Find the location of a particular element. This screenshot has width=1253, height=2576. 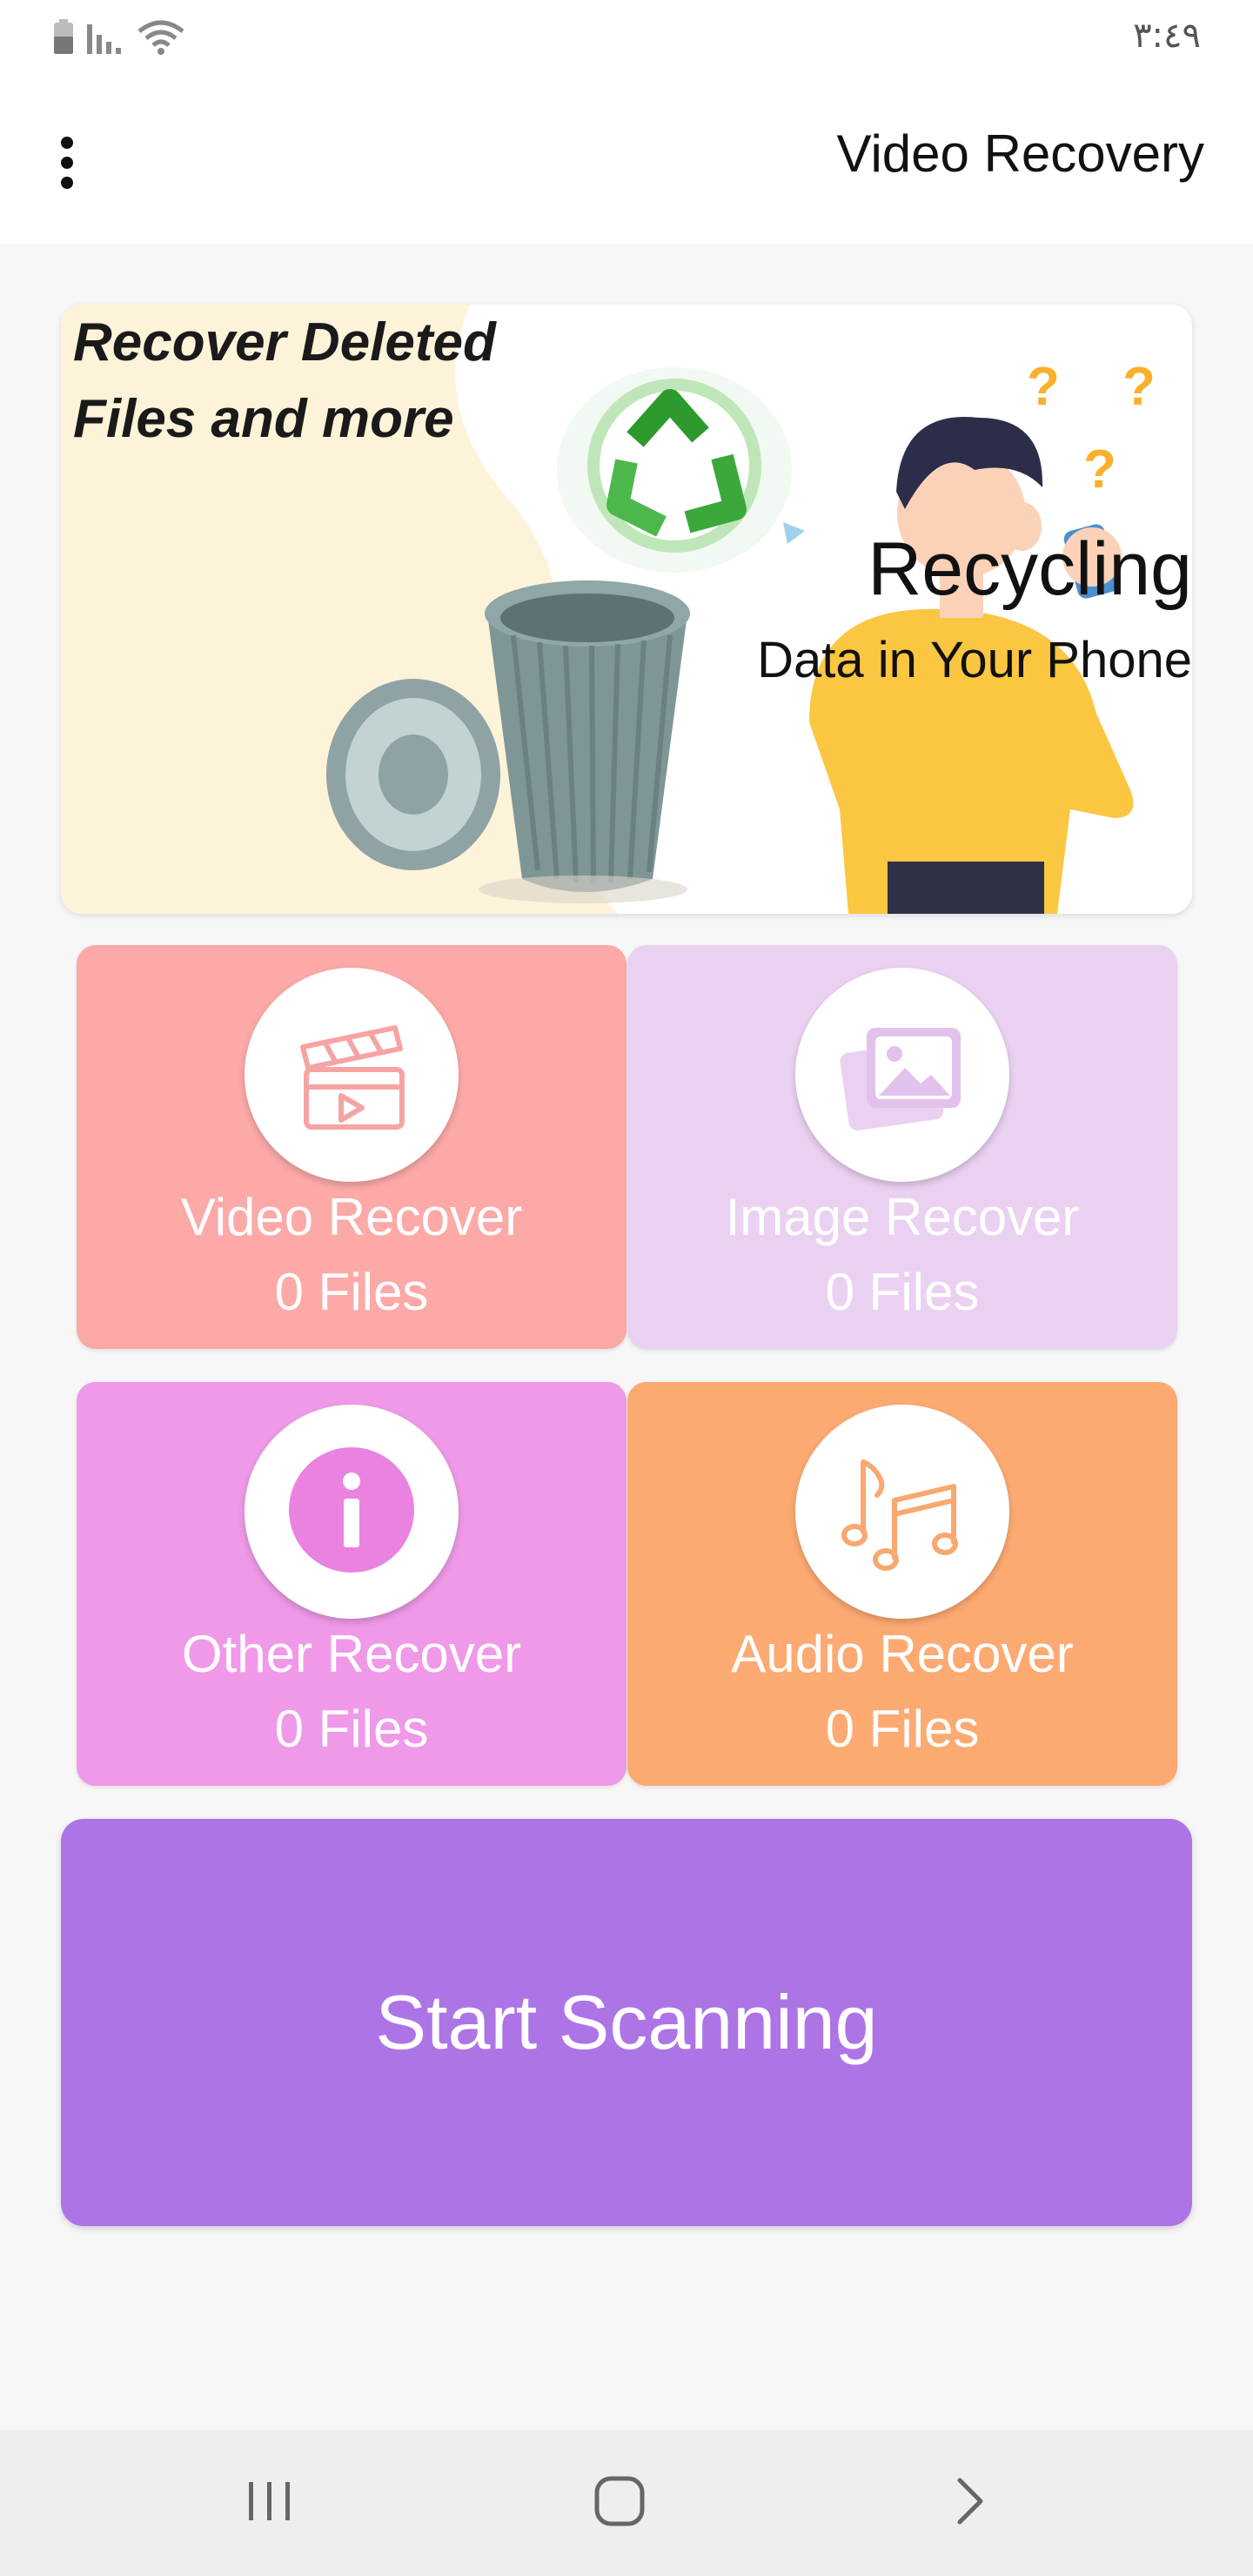

navigation-bar is located at coordinates (626, 2503).